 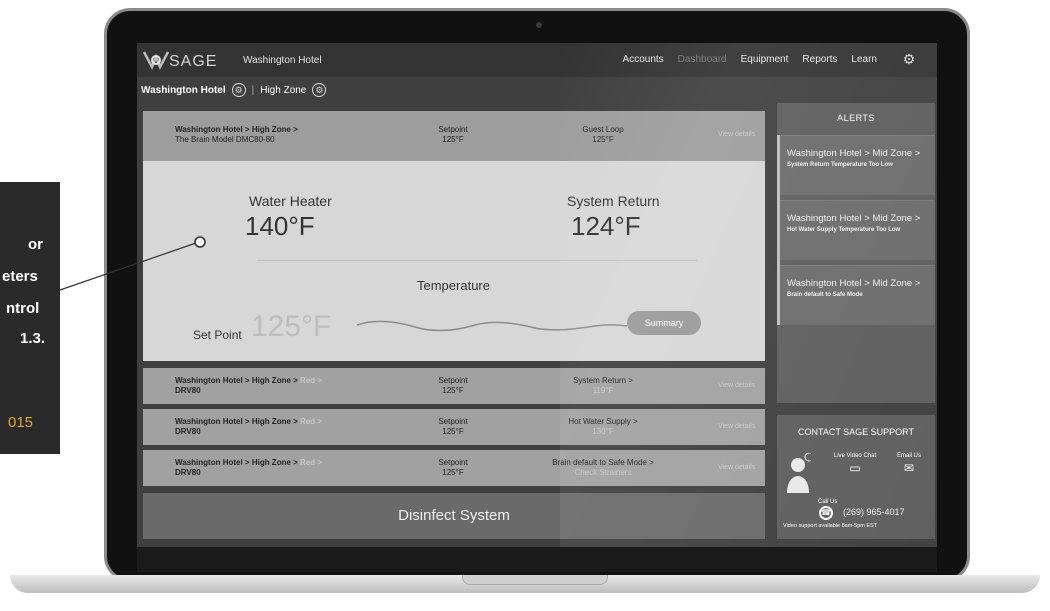 I want to click on breadcrumb-hotel: Washington Hotel, so click(x=183, y=90).